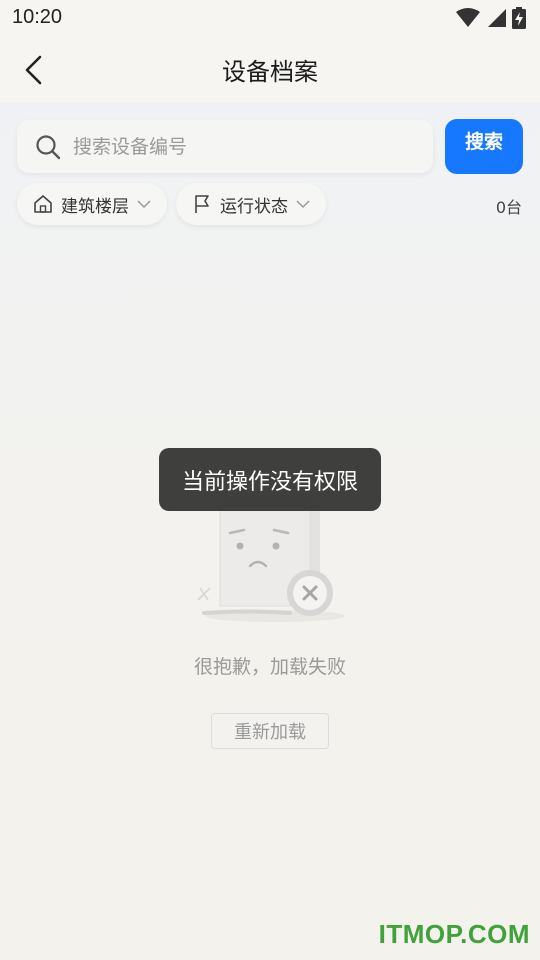 The height and width of the screenshot is (960, 540). What do you see at coordinates (238, 146) in the screenshot?
I see `search-input` at bounding box center [238, 146].